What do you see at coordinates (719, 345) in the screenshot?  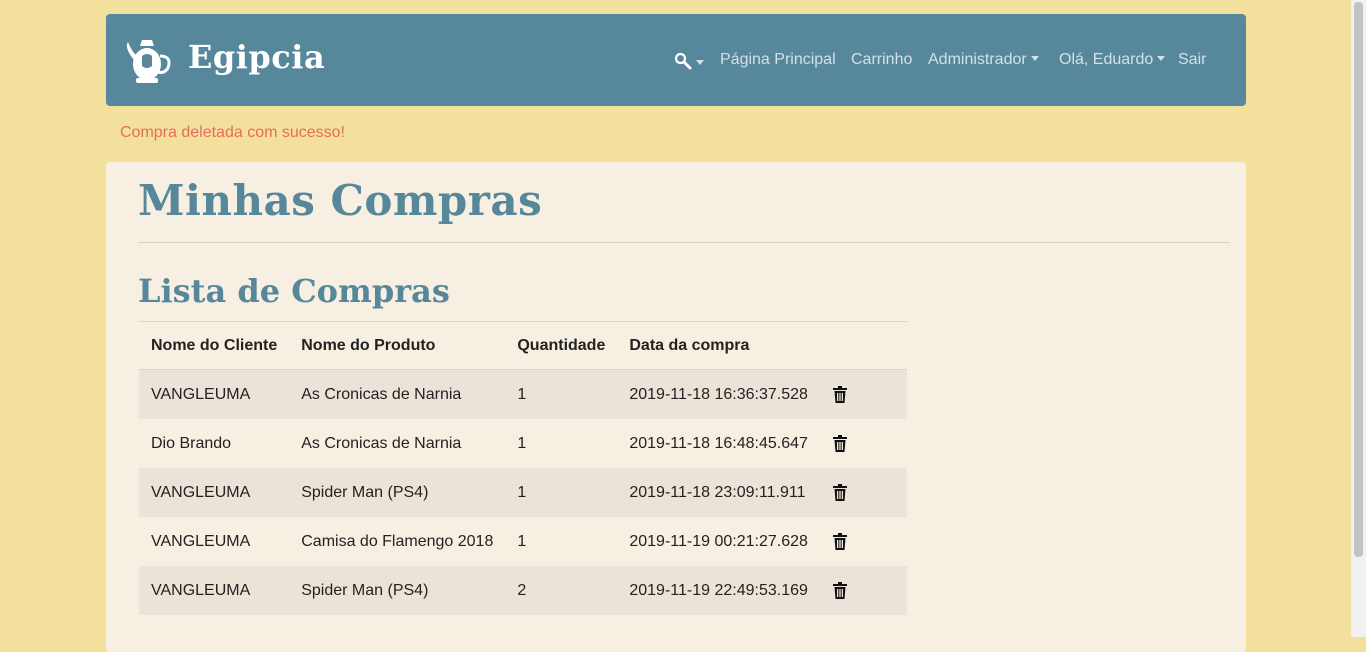 I see `column-header-date: Data da compra` at bounding box center [719, 345].